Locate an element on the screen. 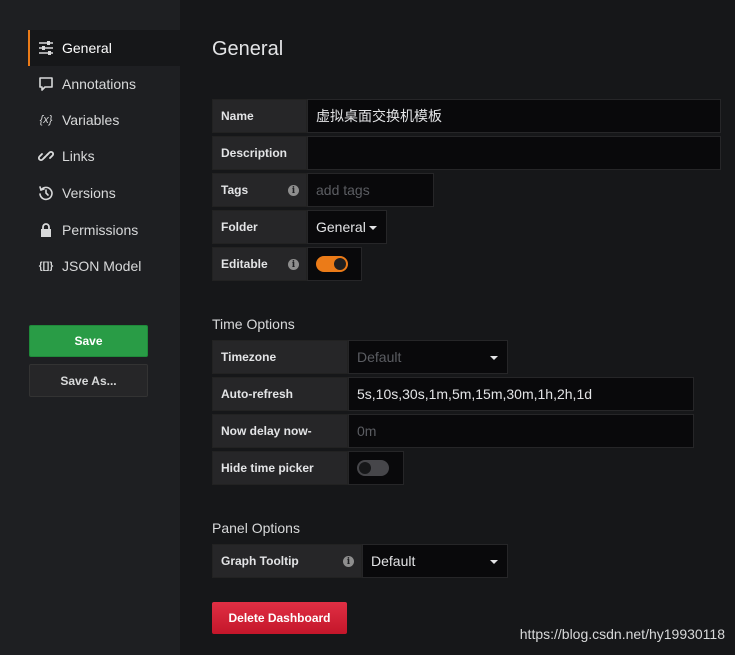  tags-input: add tags is located at coordinates (370, 190).